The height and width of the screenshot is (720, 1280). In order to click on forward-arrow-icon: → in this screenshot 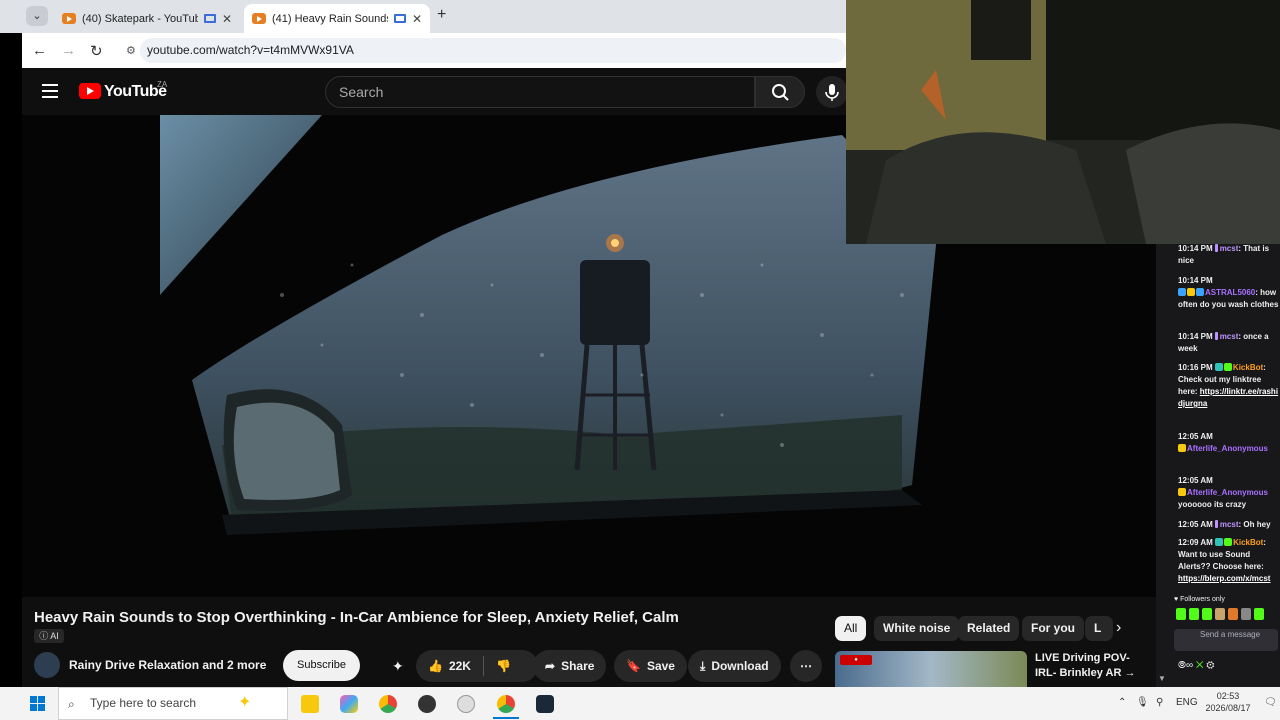, I will do `click(68, 50)`.